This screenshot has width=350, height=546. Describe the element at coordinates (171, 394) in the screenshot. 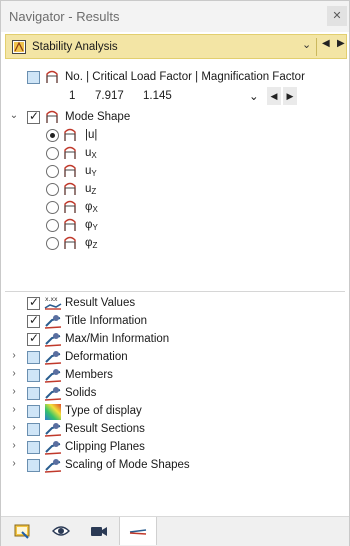

I see `settings-item-solids: › Solids` at that location.